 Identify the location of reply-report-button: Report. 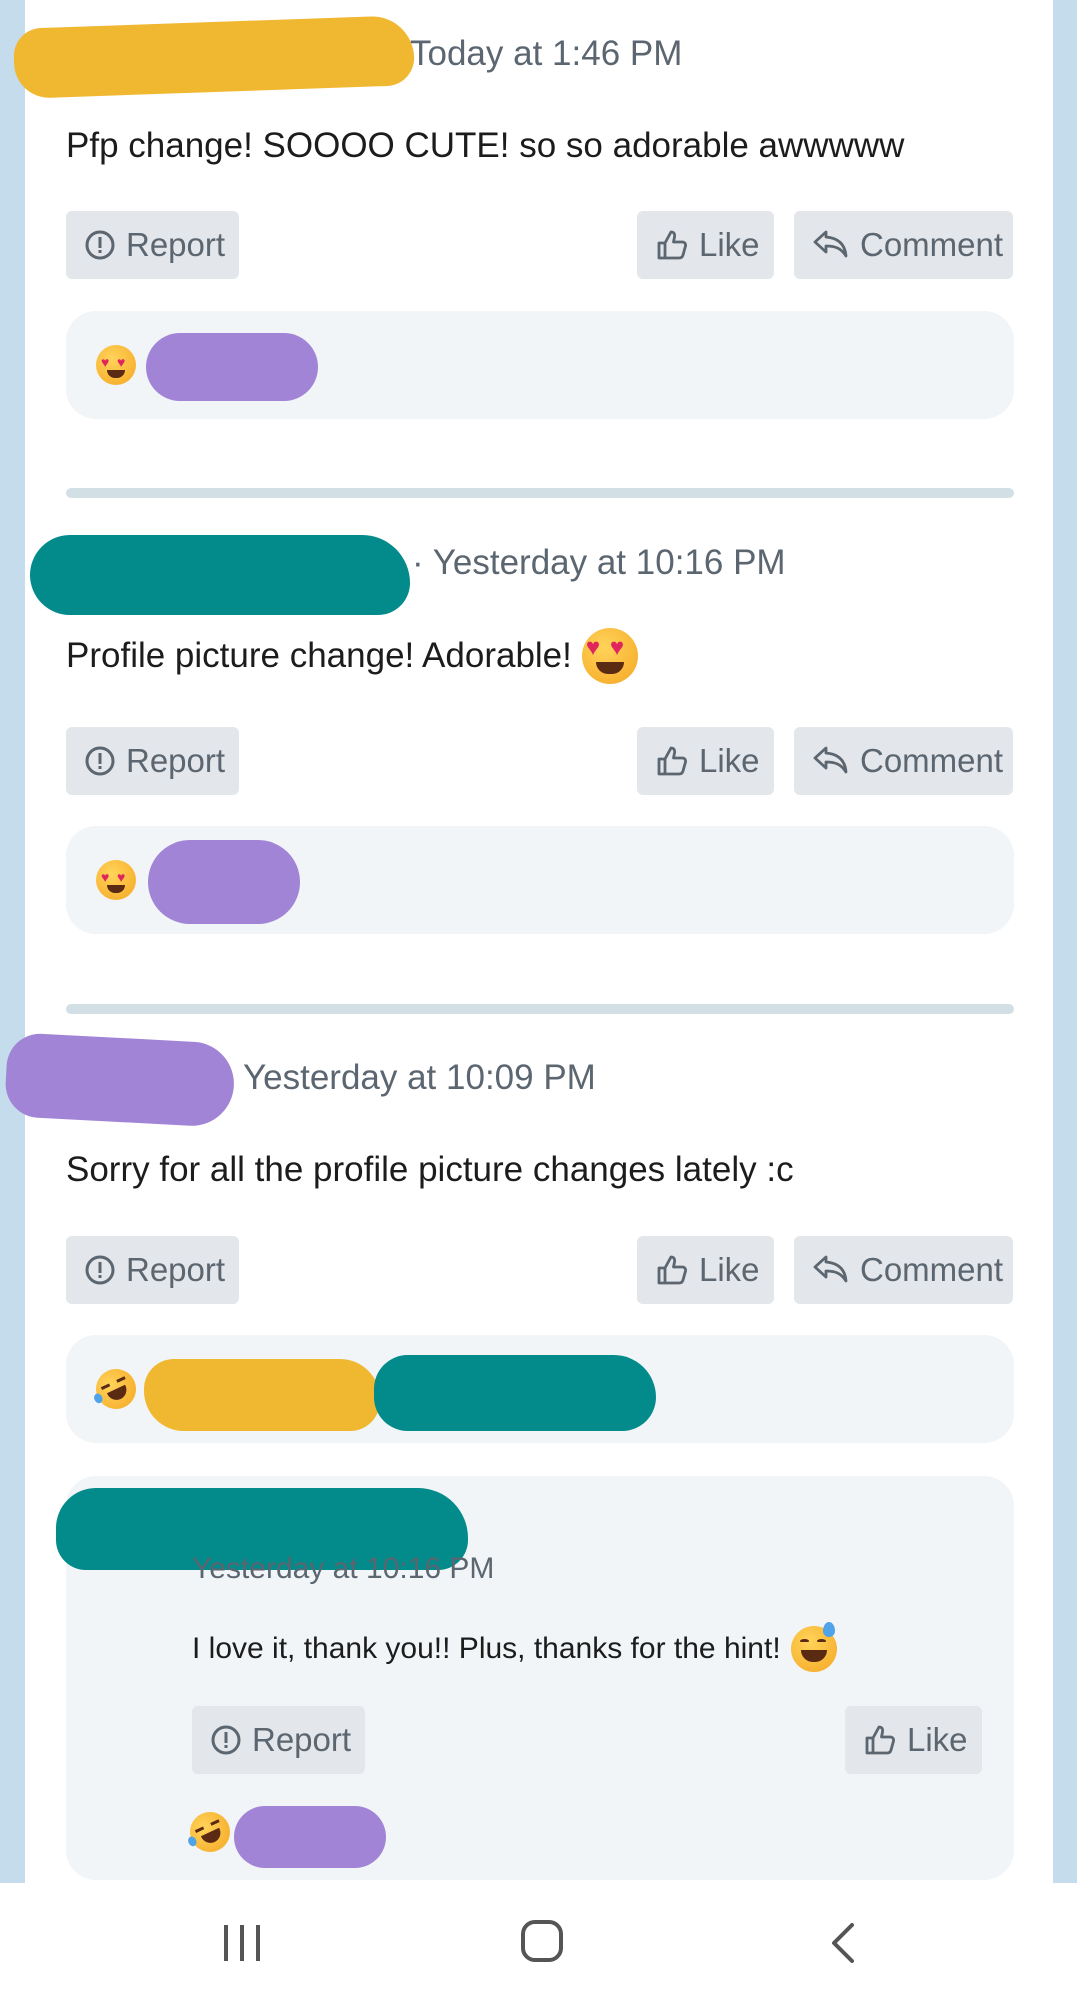
(278, 1740).